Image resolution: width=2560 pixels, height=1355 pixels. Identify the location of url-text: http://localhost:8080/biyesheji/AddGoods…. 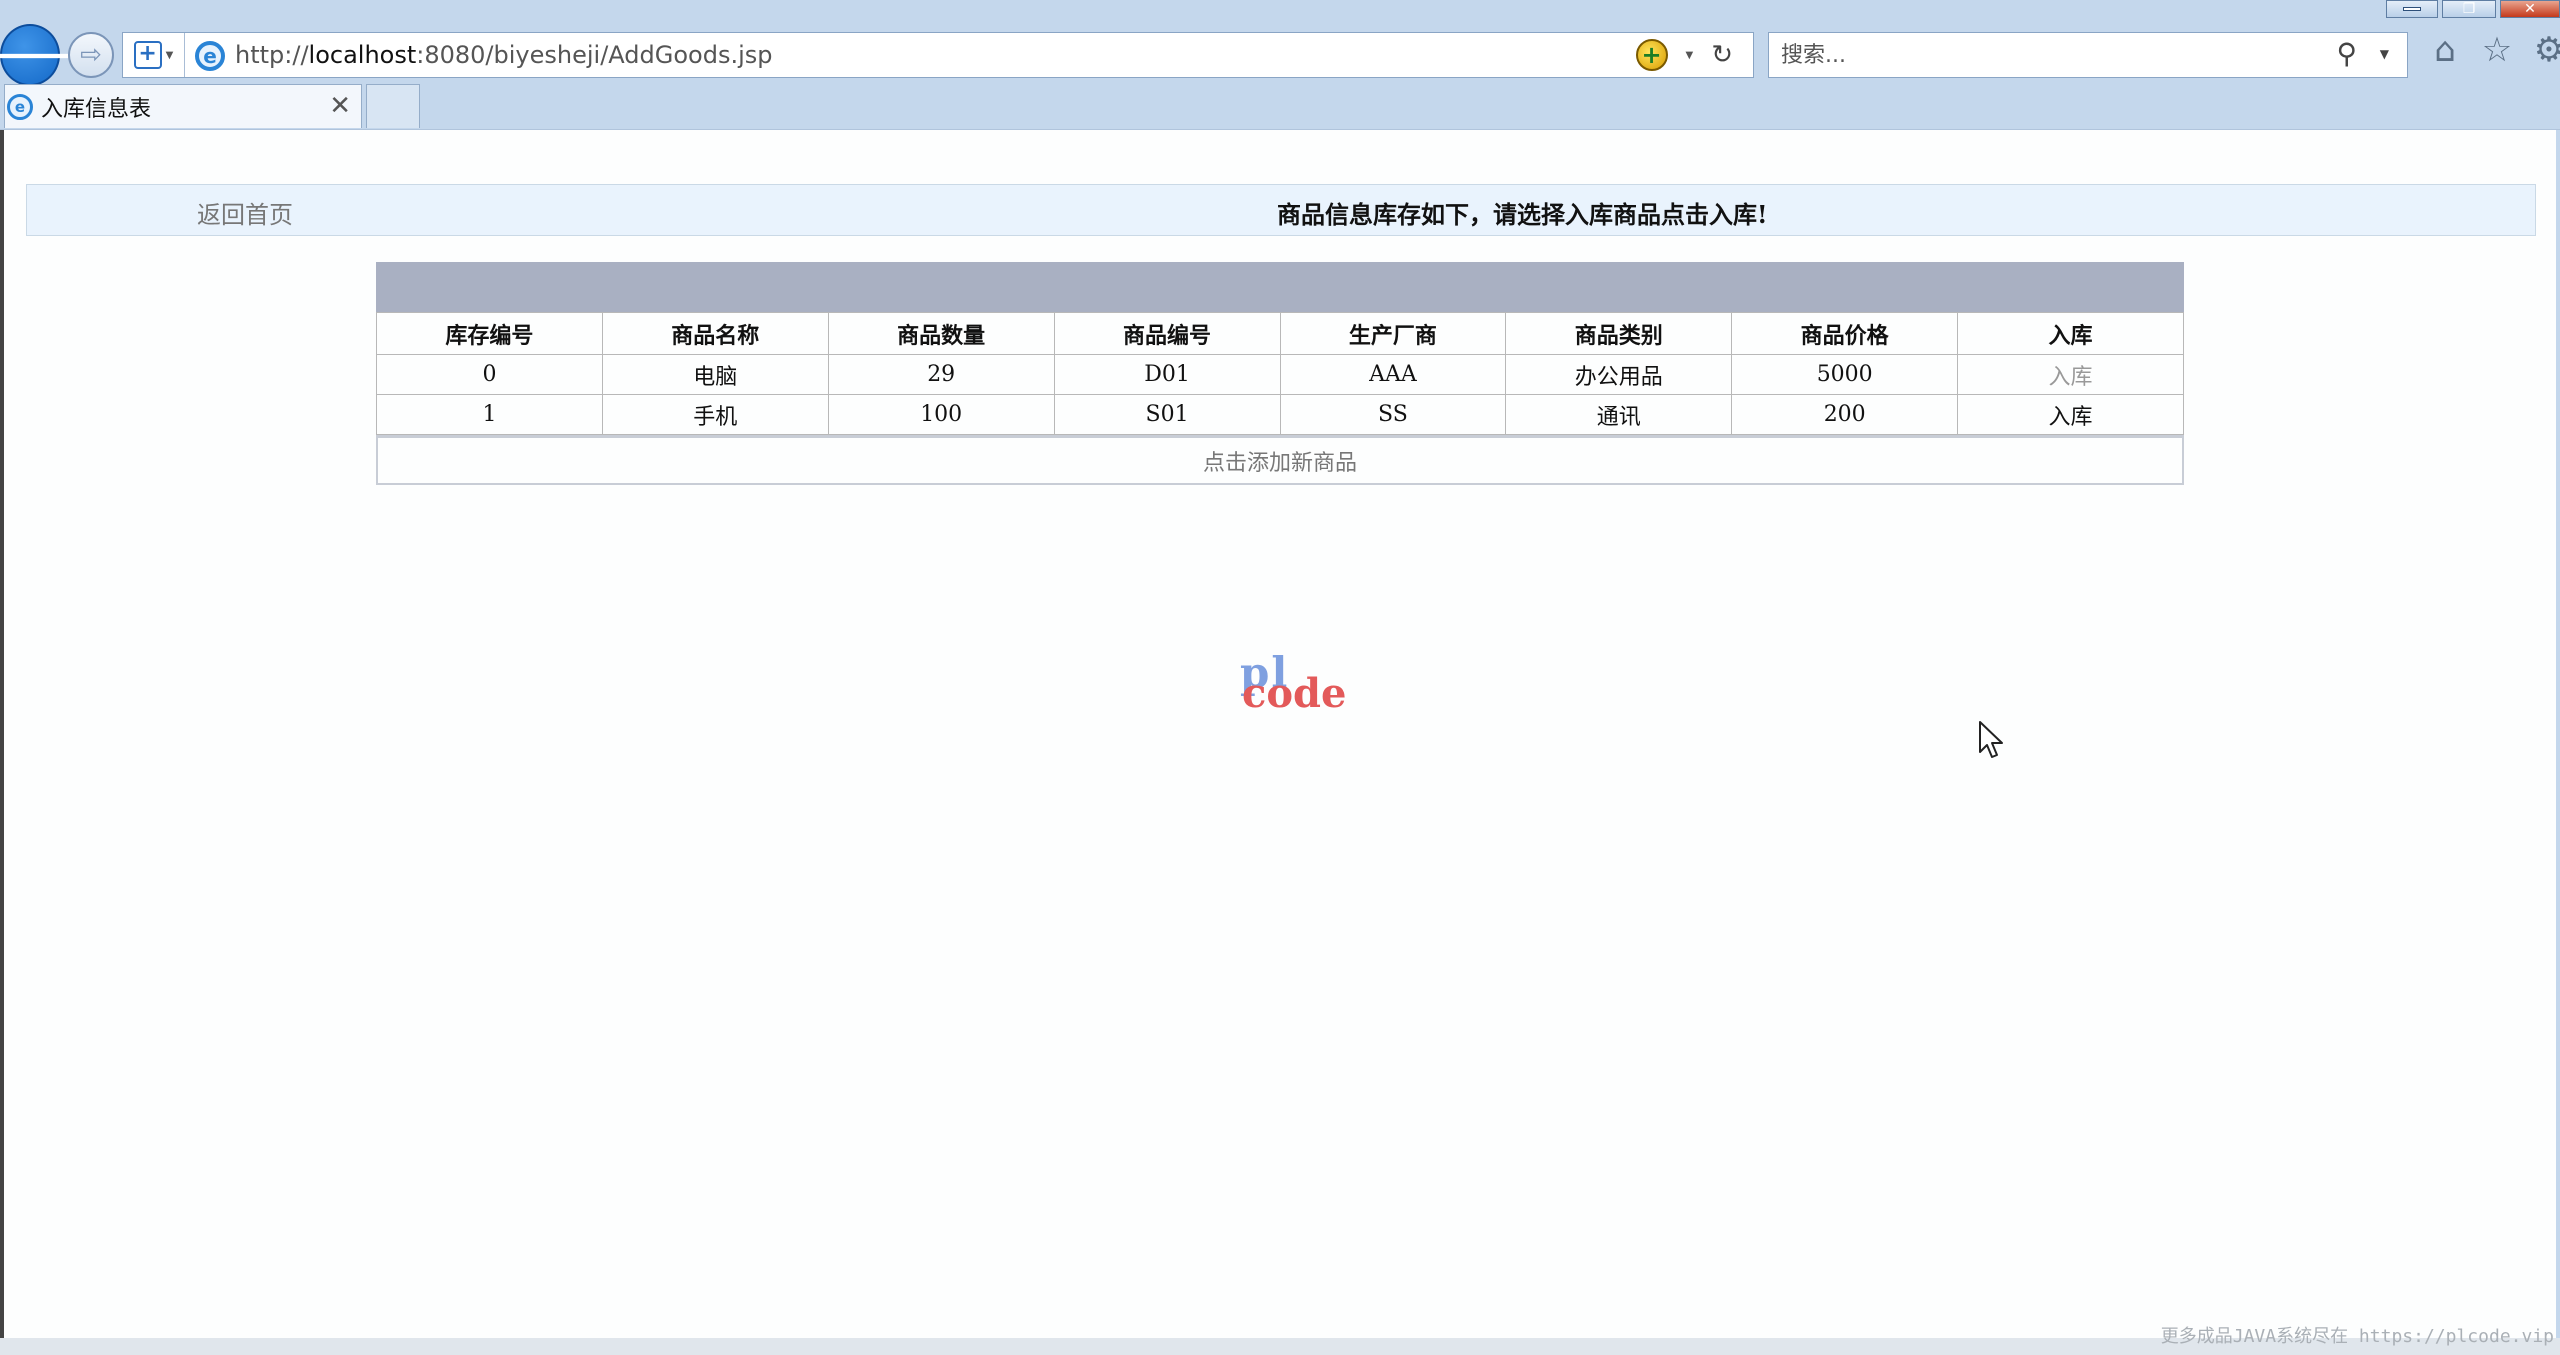
(504, 55).